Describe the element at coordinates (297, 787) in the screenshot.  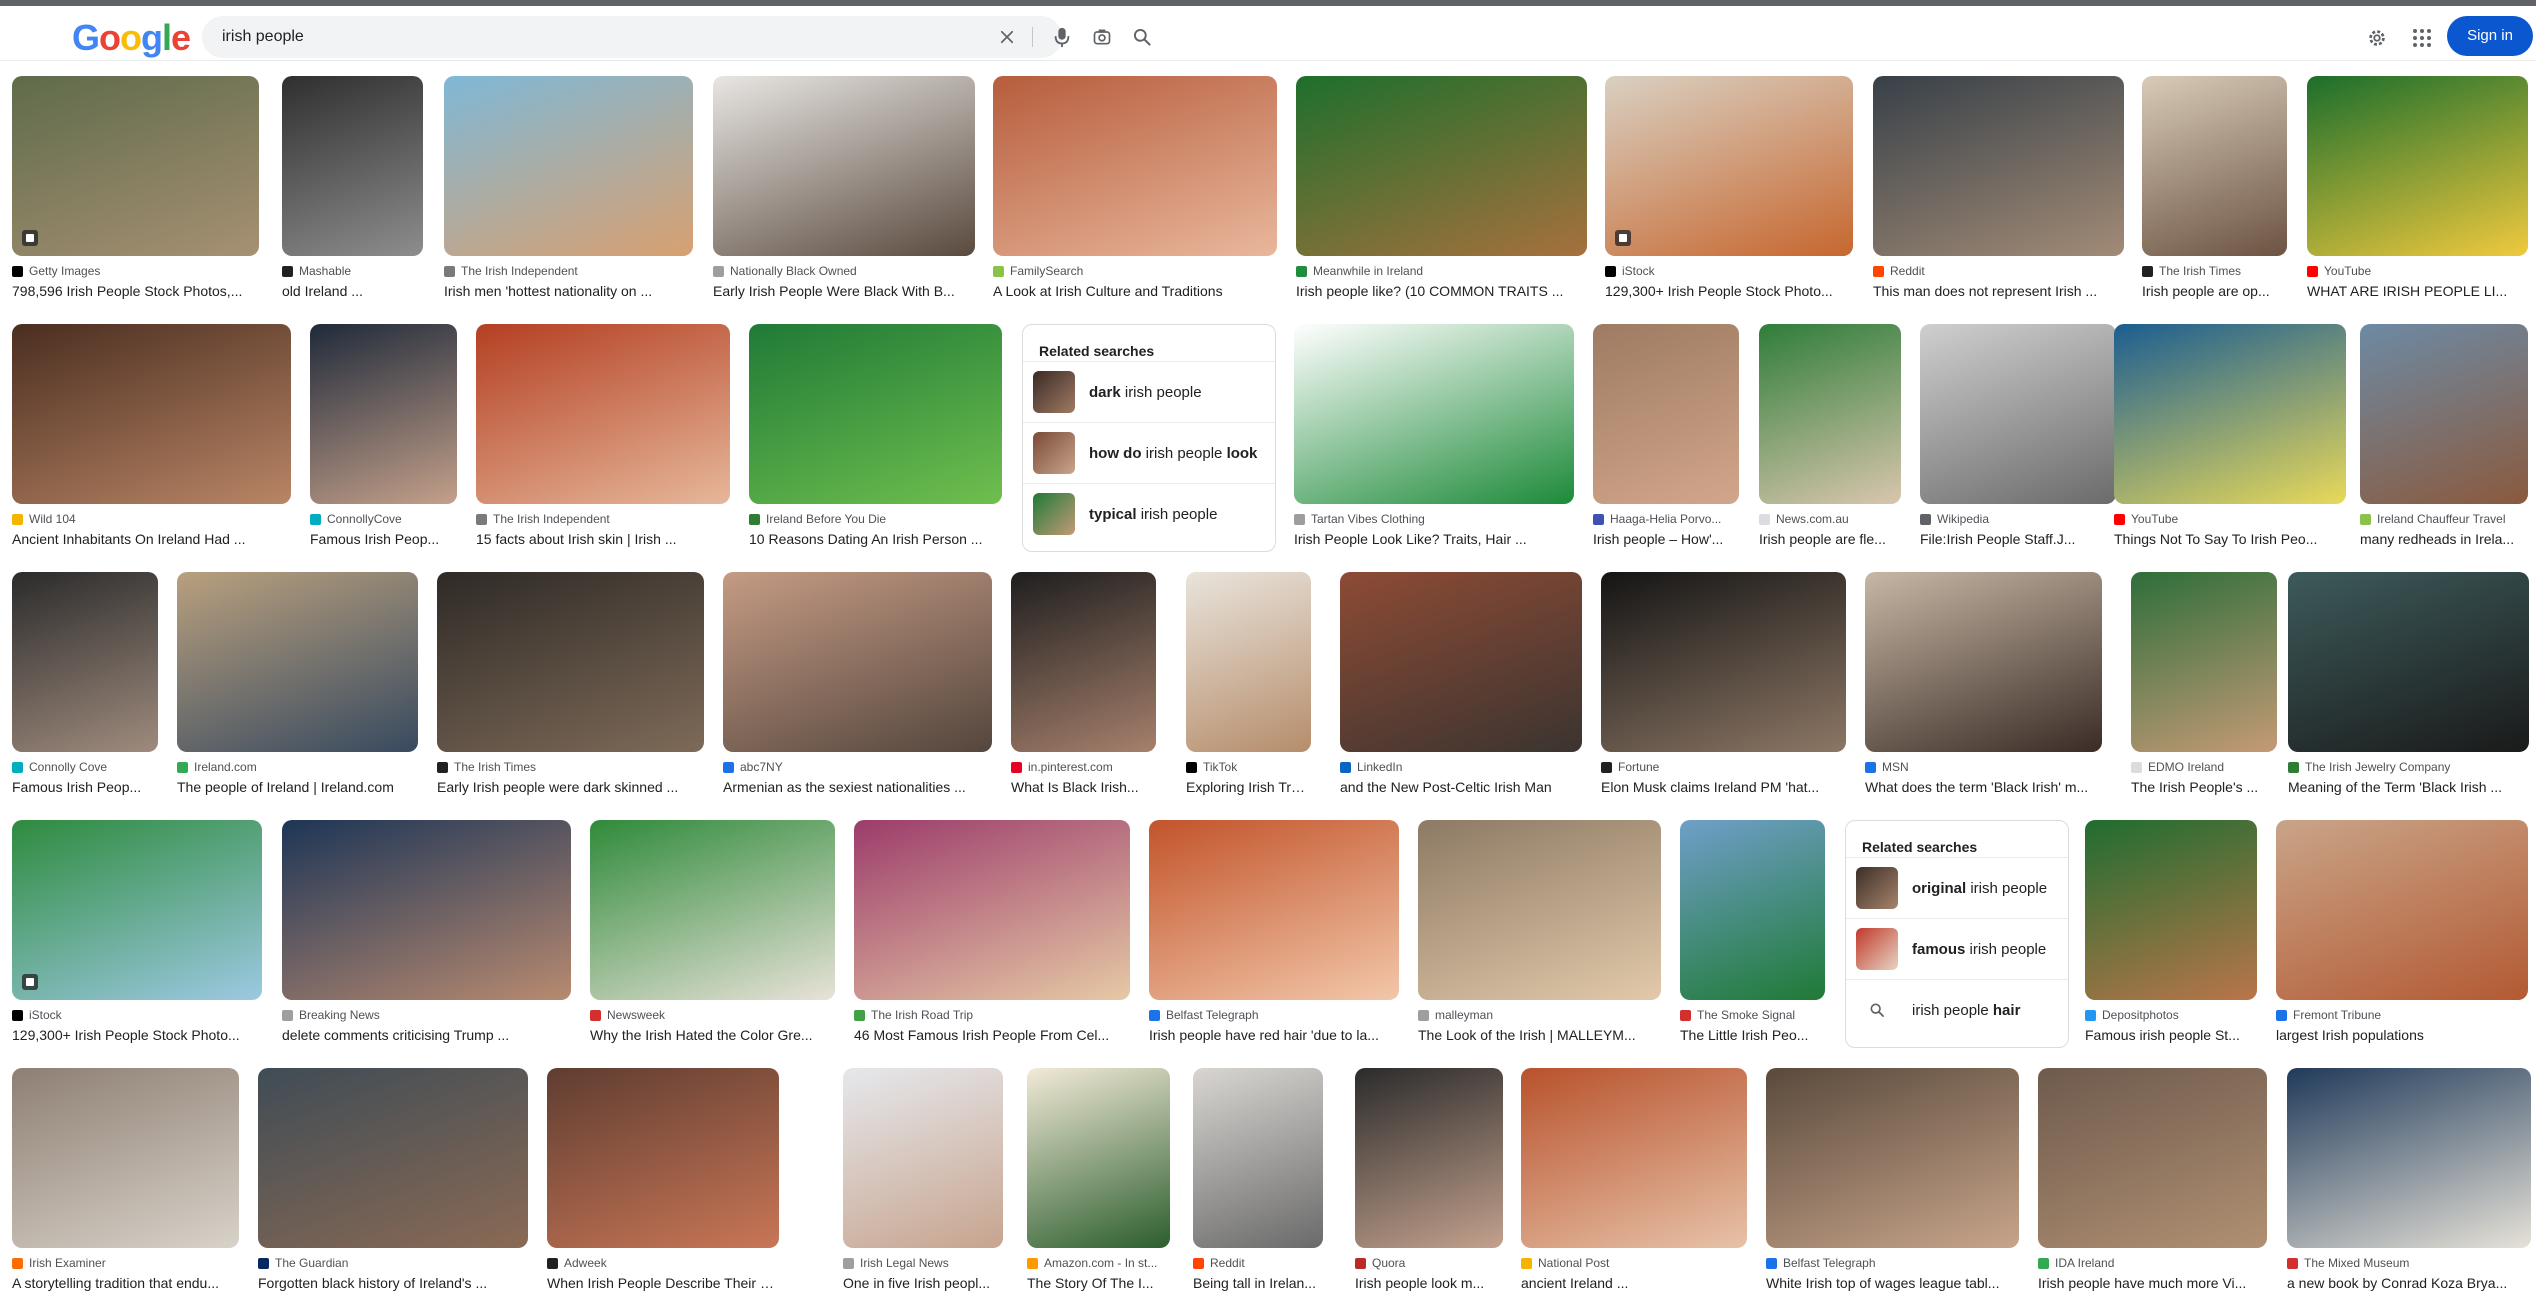
I see `image-title: The people of Ireland | Ireland.com` at that location.